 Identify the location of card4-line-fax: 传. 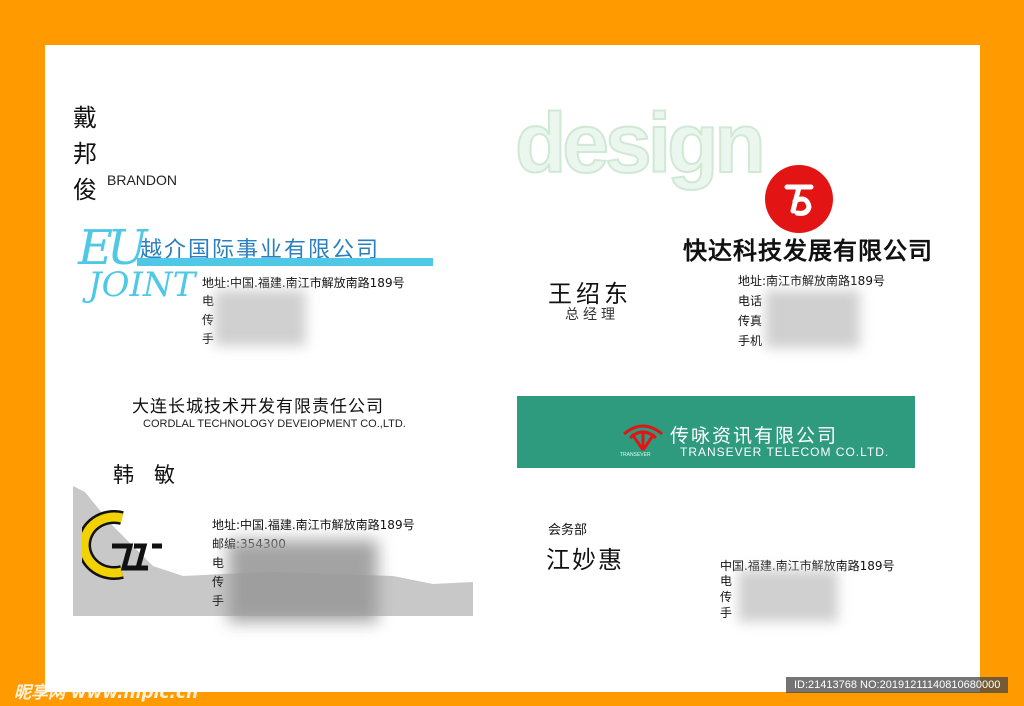
(726, 597).